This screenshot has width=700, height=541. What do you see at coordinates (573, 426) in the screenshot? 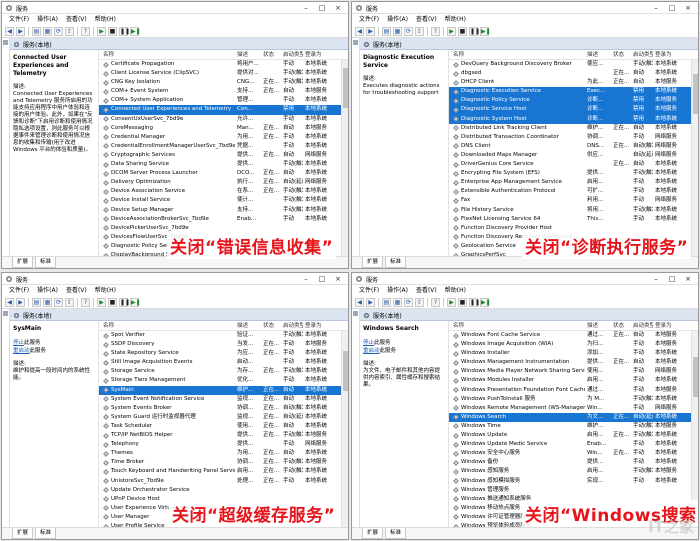
I see `table-row: Windows Time 维护... 手动(触发...本地服务` at bounding box center [573, 426].